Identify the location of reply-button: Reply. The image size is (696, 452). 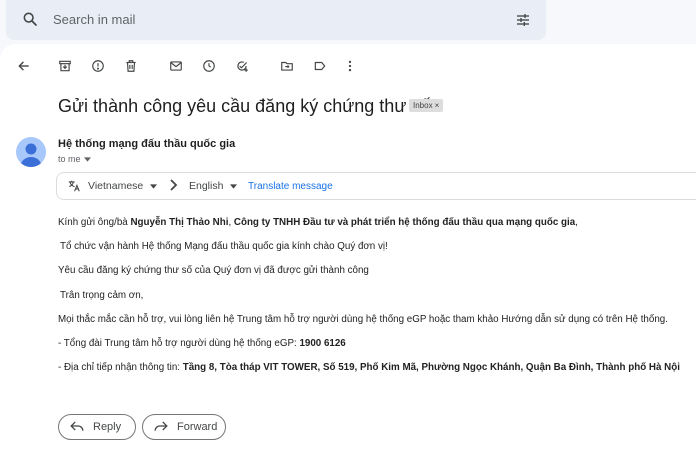
(97, 427).